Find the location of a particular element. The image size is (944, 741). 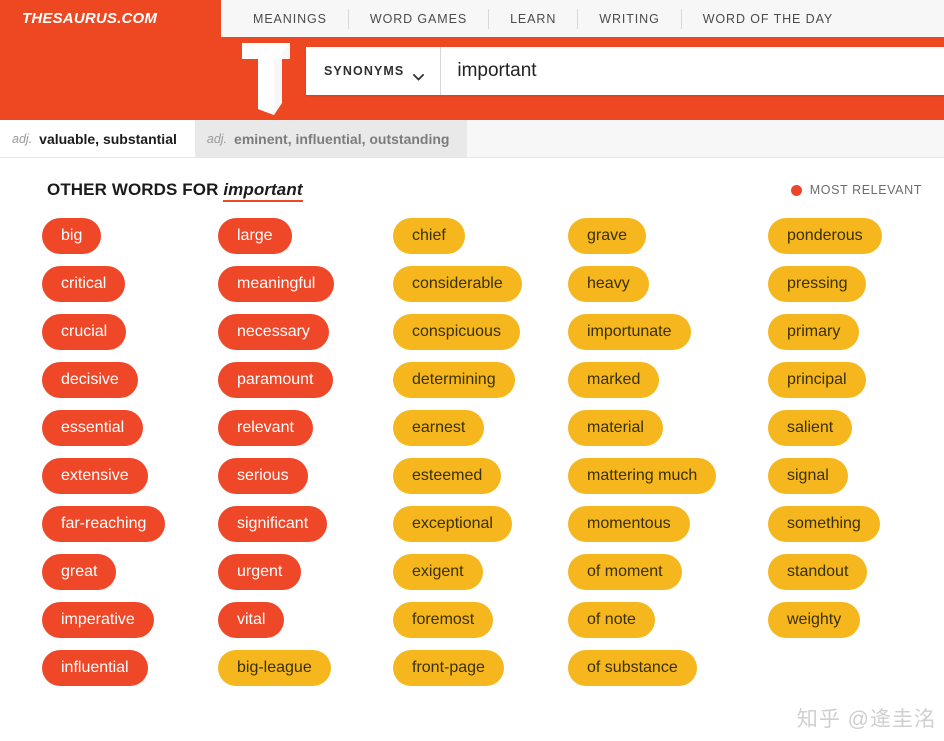

synonym-chip: primary is located at coordinates (814, 332).